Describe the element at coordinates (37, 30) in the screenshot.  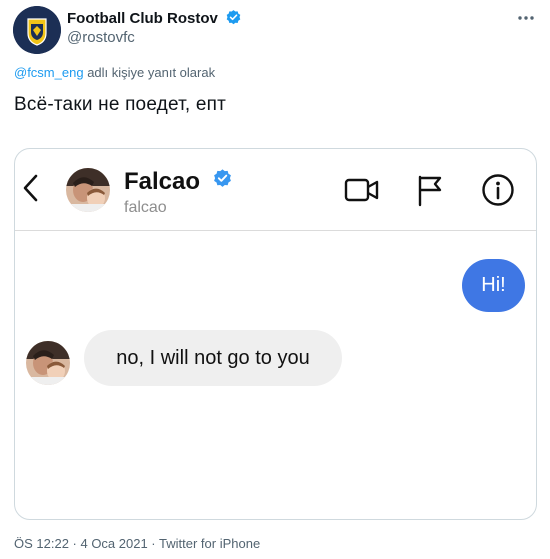
I see `author-avatar` at that location.